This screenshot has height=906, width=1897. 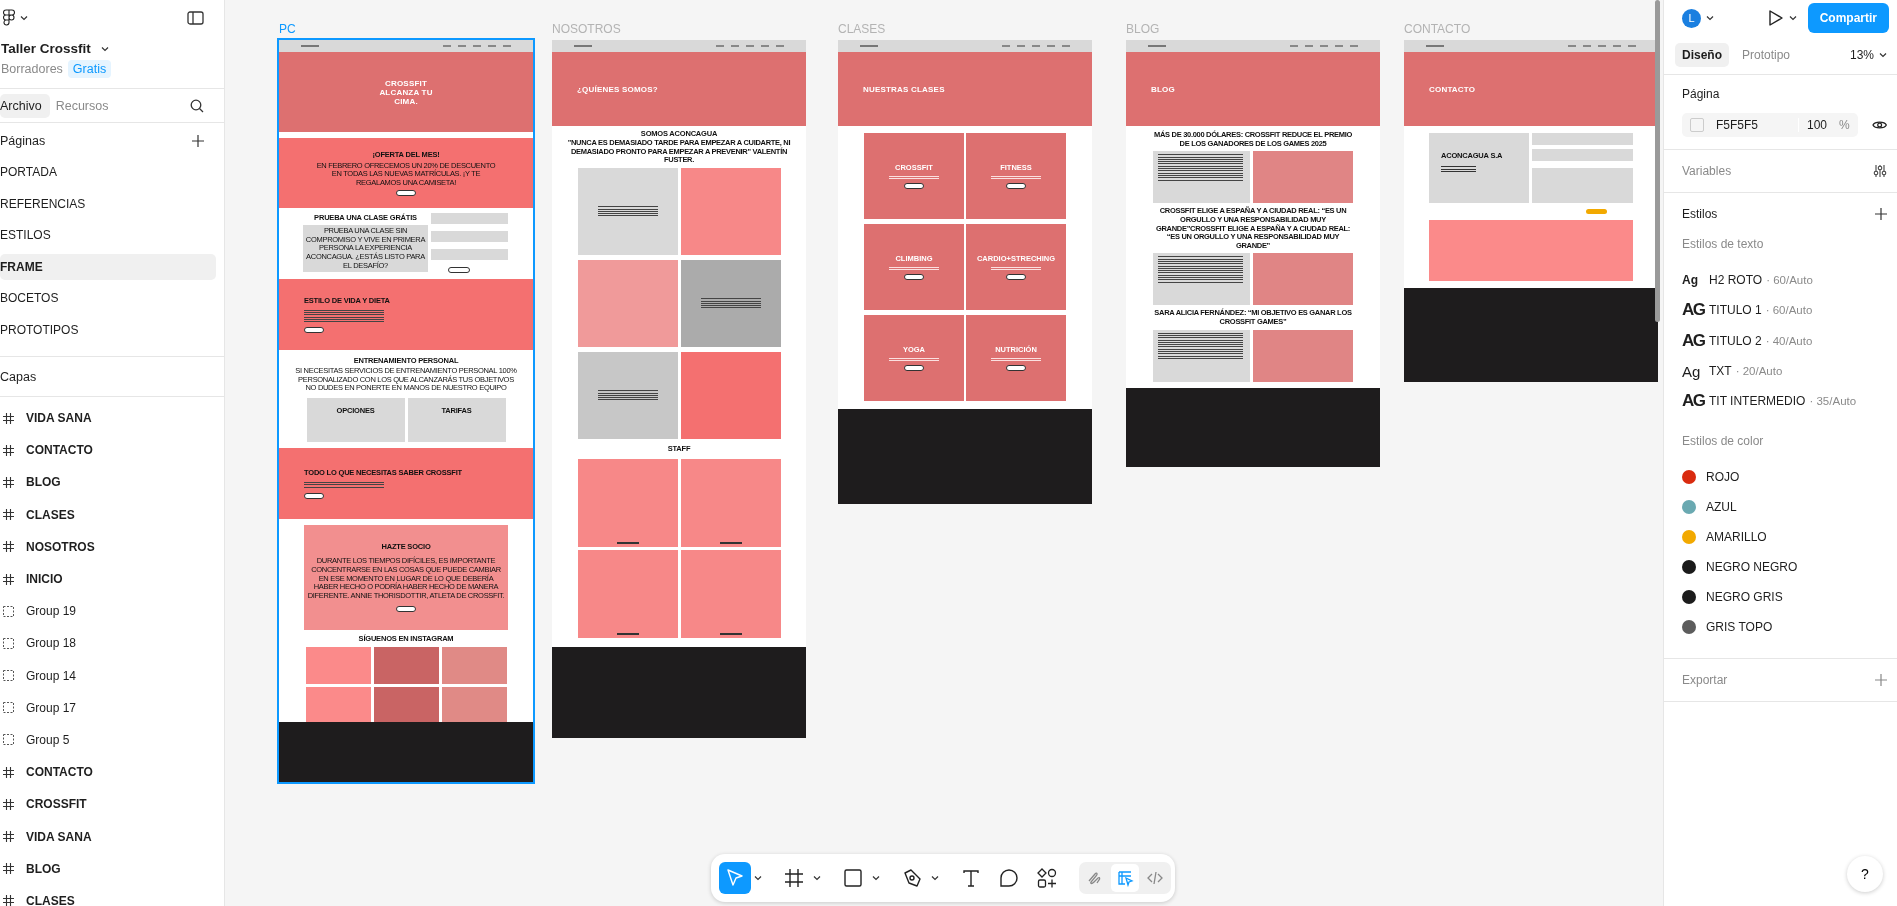 What do you see at coordinates (1736, 537) in the screenshot?
I see `color-style-item: AMARILLO` at bounding box center [1736, 537].